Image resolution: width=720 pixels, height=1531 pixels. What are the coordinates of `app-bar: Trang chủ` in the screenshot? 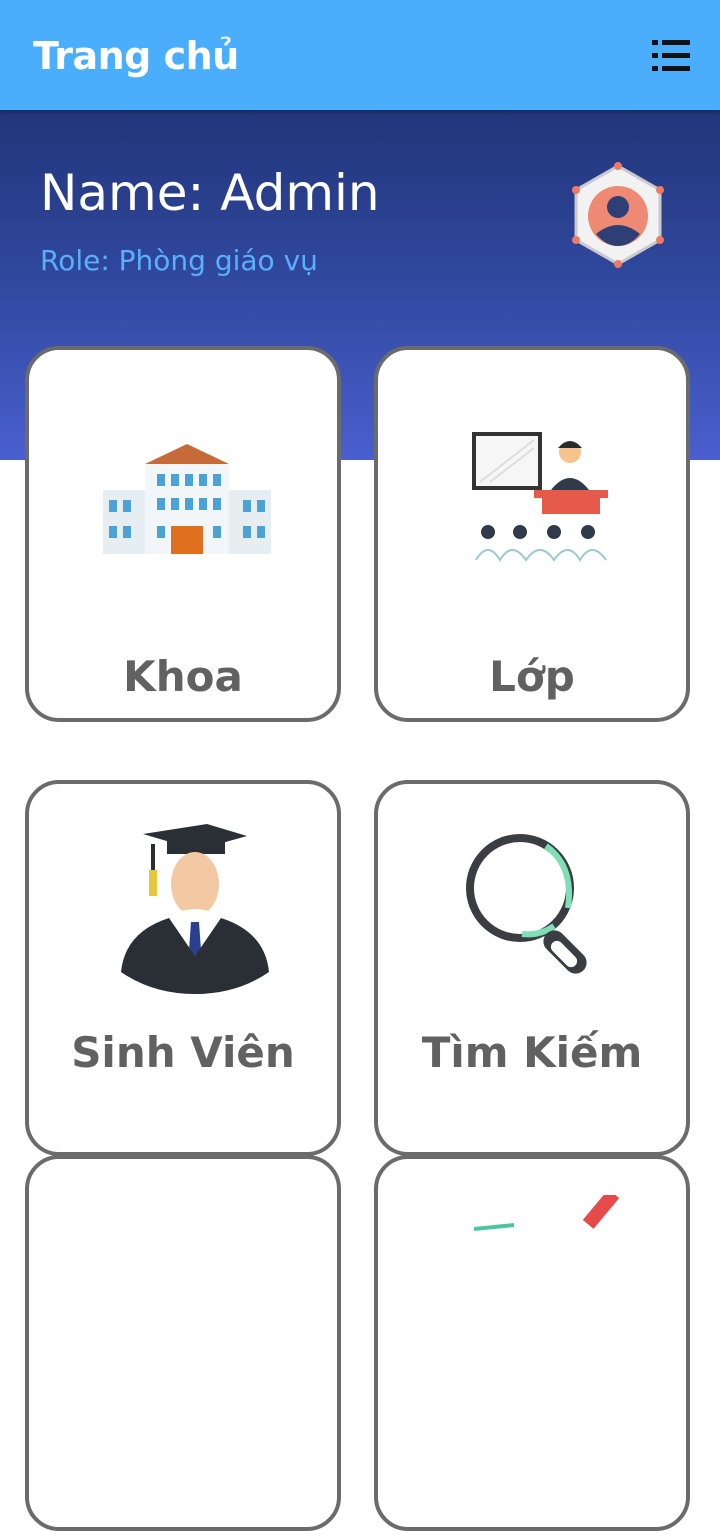 It's located at (360, 55).